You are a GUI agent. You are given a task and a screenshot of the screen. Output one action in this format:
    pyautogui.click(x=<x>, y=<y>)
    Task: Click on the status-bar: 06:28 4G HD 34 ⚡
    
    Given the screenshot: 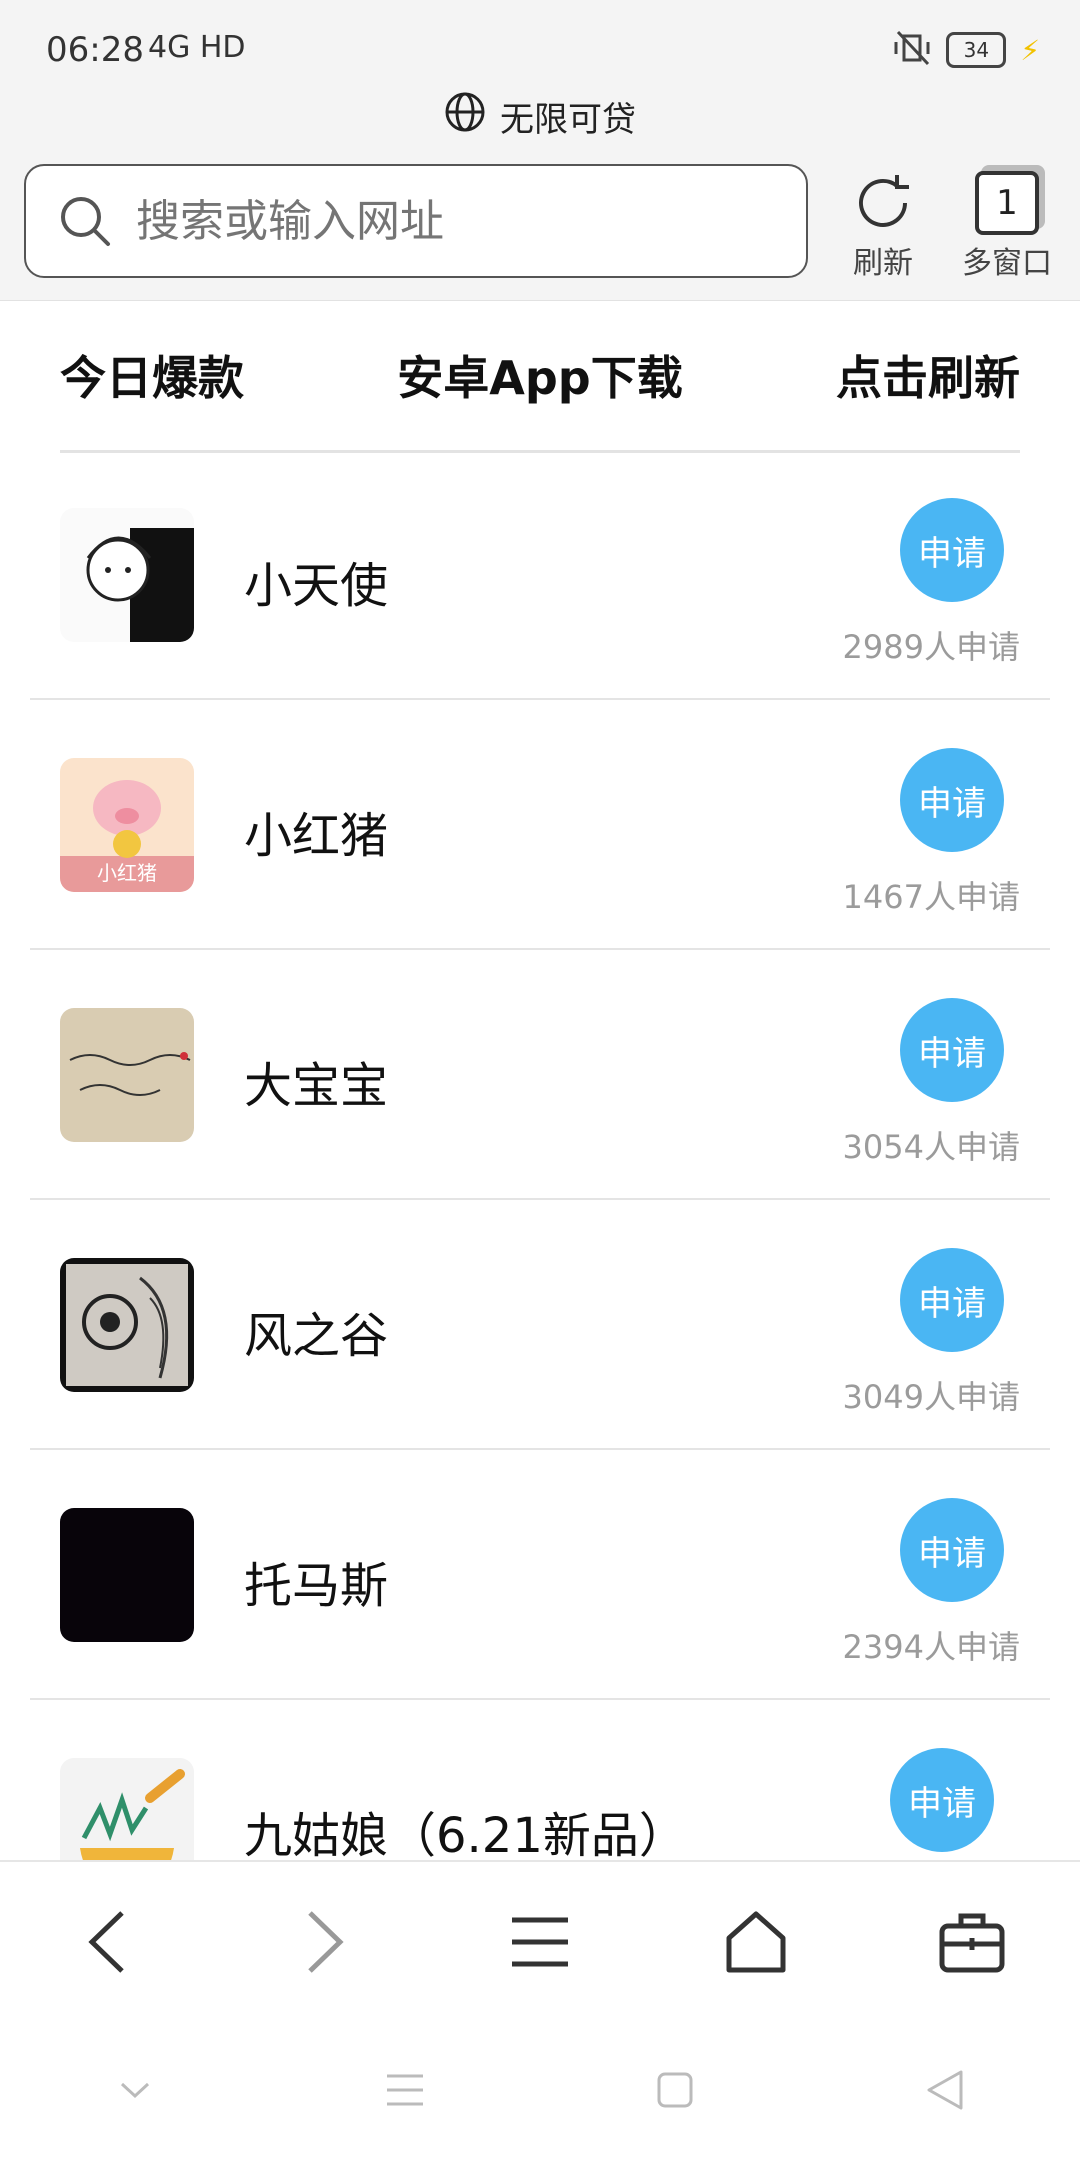 What is the action you would take?
    pyautogui.click(x=540, y=50)
    